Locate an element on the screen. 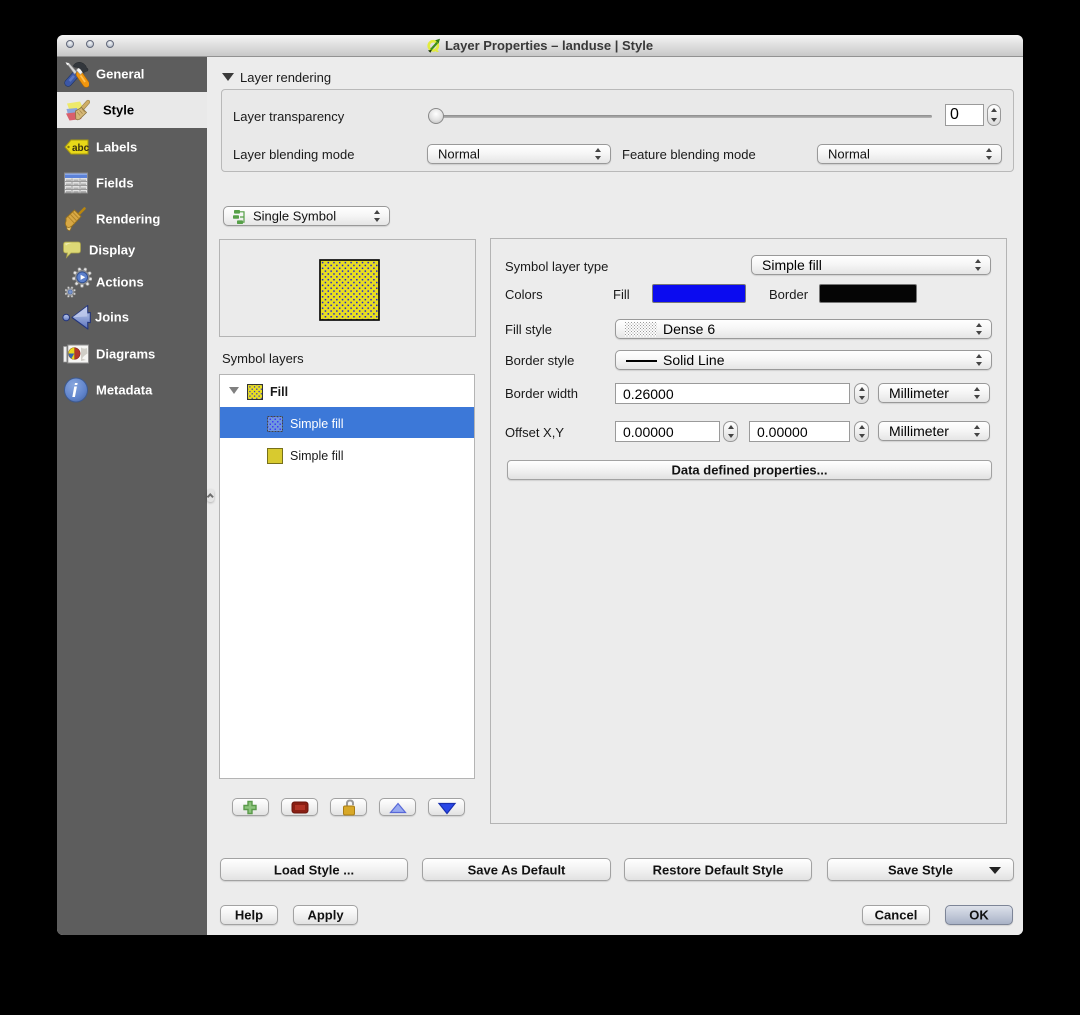  svg-text: abc is located at coordinates (80, 148).